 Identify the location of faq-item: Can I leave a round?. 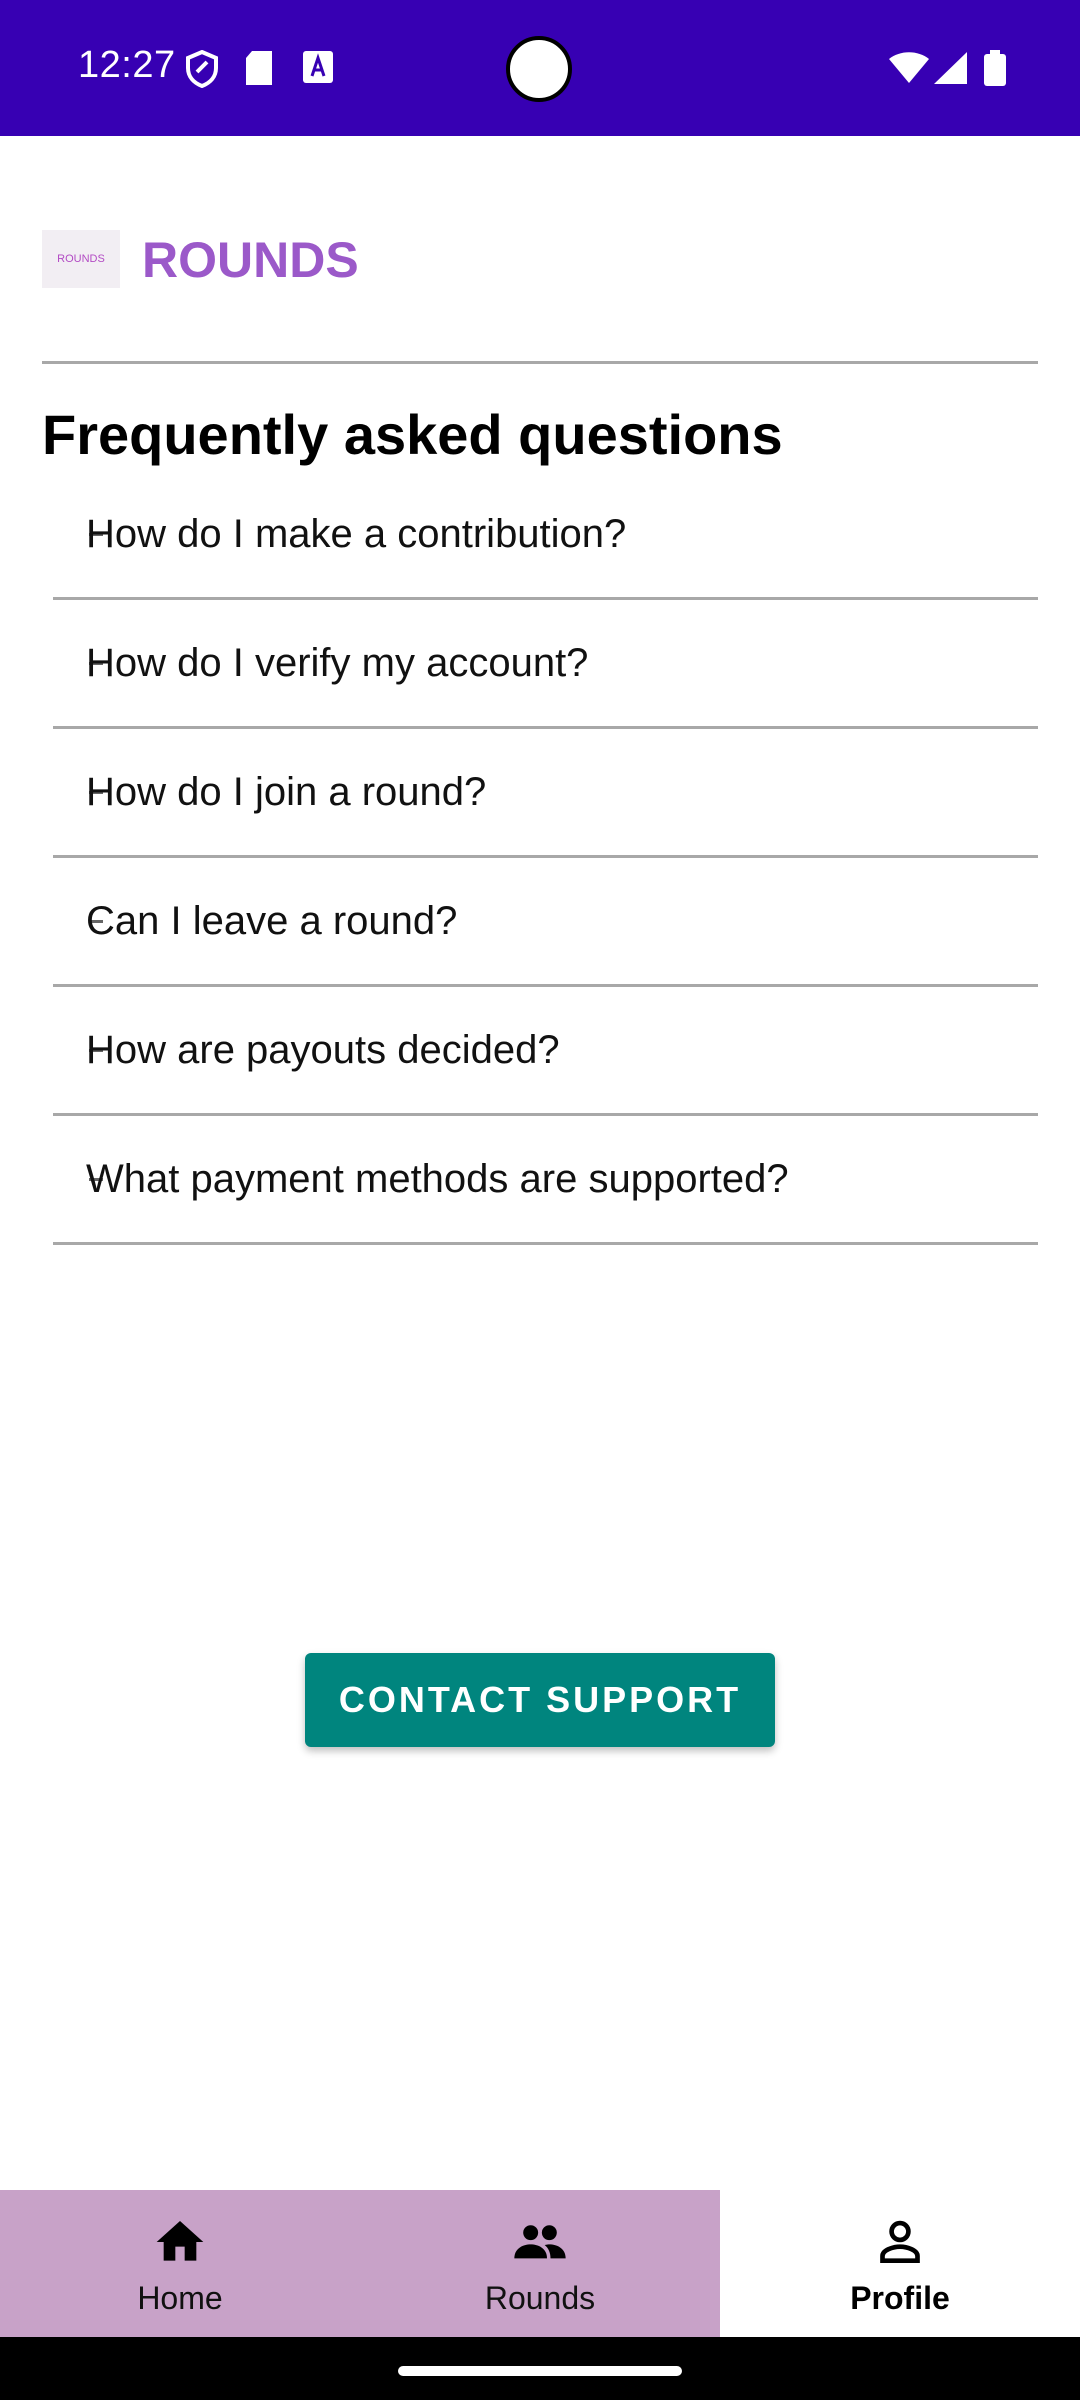
(545, 922).